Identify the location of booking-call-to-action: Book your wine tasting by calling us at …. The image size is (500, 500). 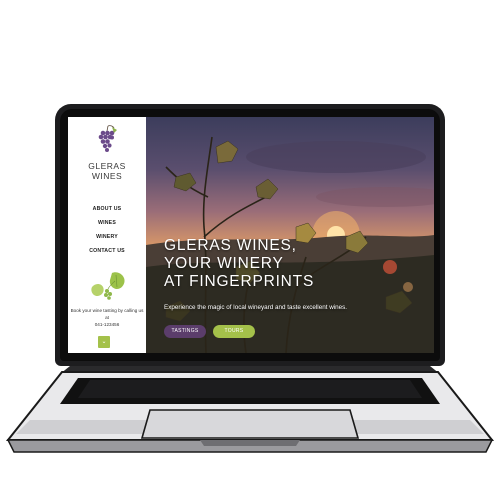
(107, 317).